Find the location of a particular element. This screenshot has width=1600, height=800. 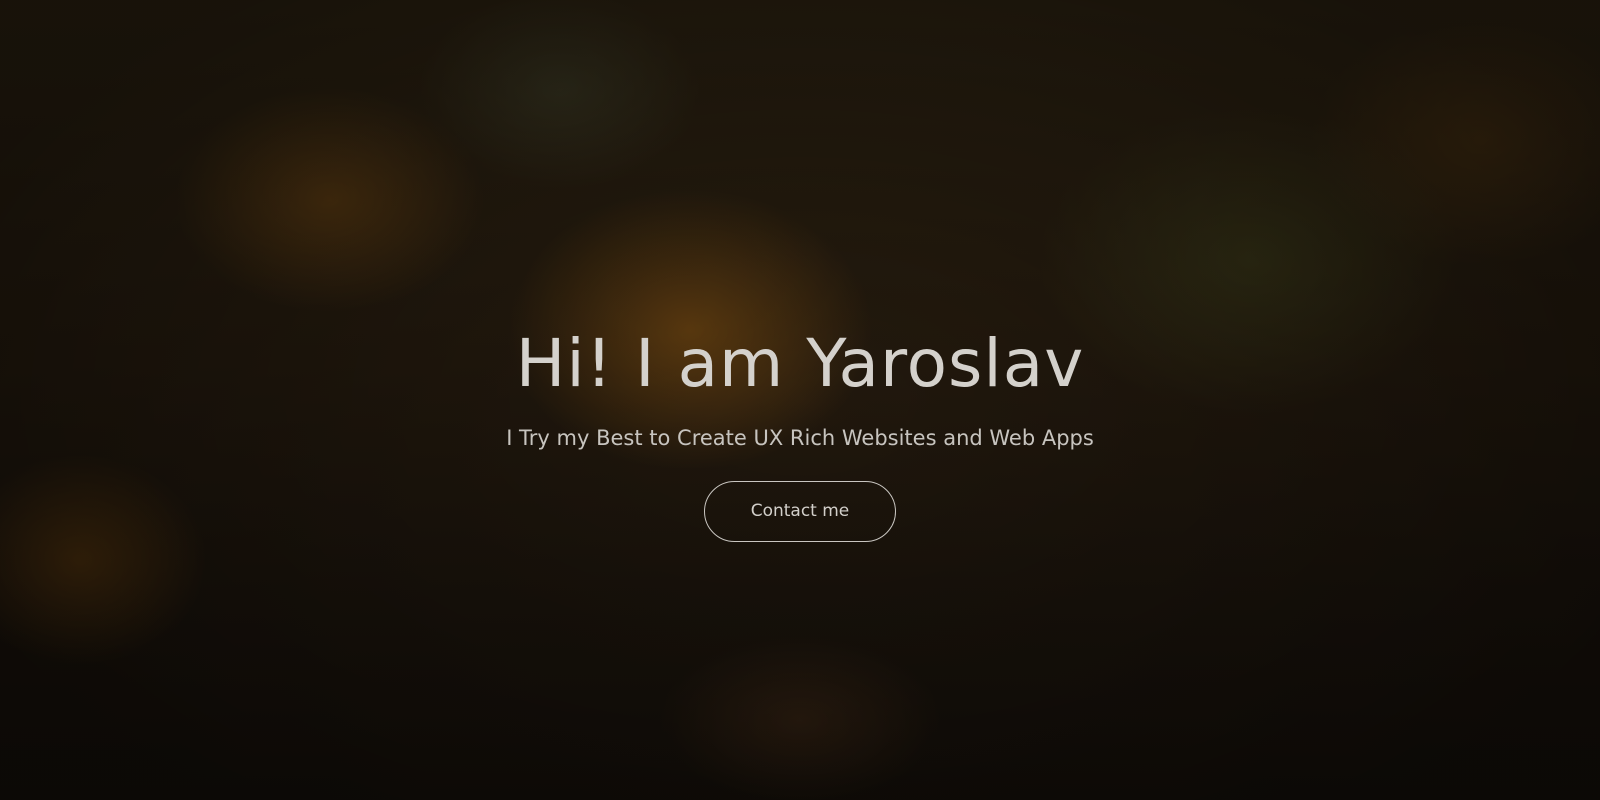

hero-headline: Hi! I am Yaroslav is located at coordinates (800, 363).